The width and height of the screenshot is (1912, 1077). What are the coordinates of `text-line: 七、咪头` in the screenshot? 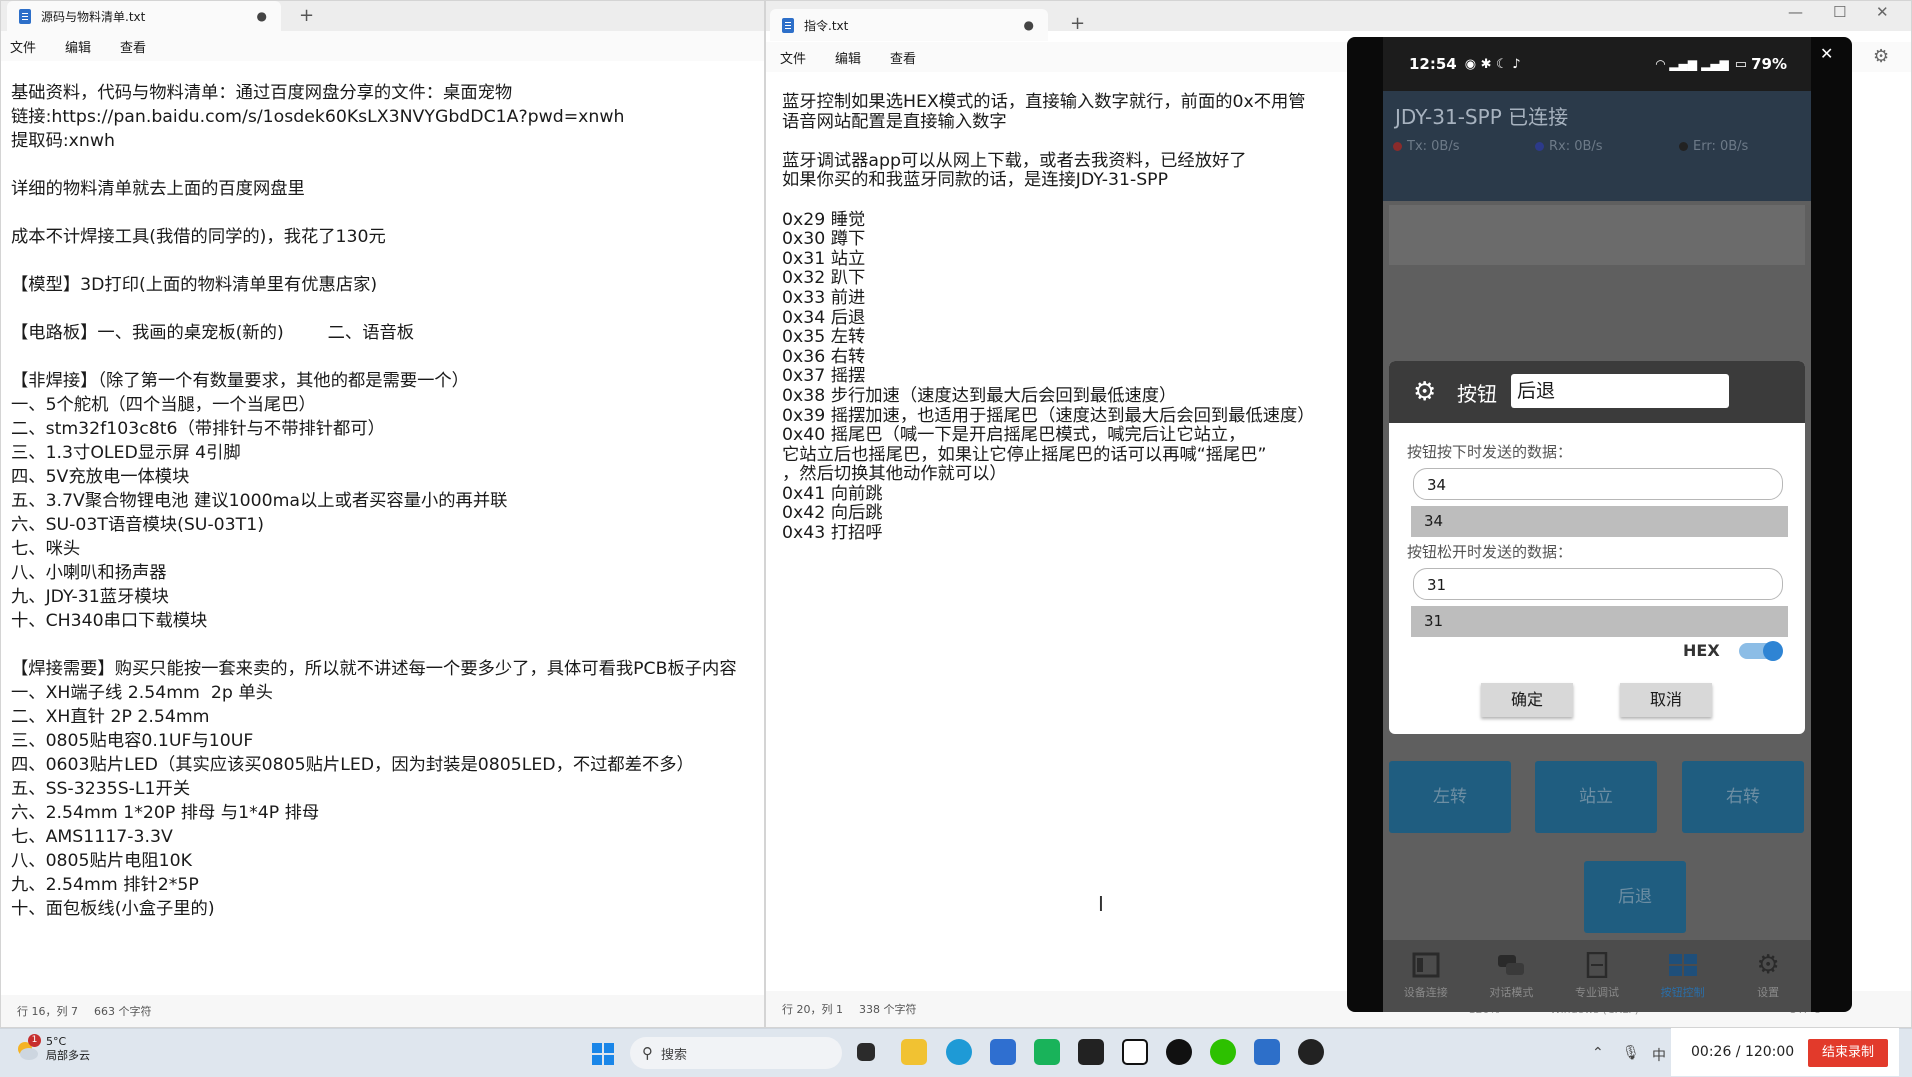 It's located at (46, 549).